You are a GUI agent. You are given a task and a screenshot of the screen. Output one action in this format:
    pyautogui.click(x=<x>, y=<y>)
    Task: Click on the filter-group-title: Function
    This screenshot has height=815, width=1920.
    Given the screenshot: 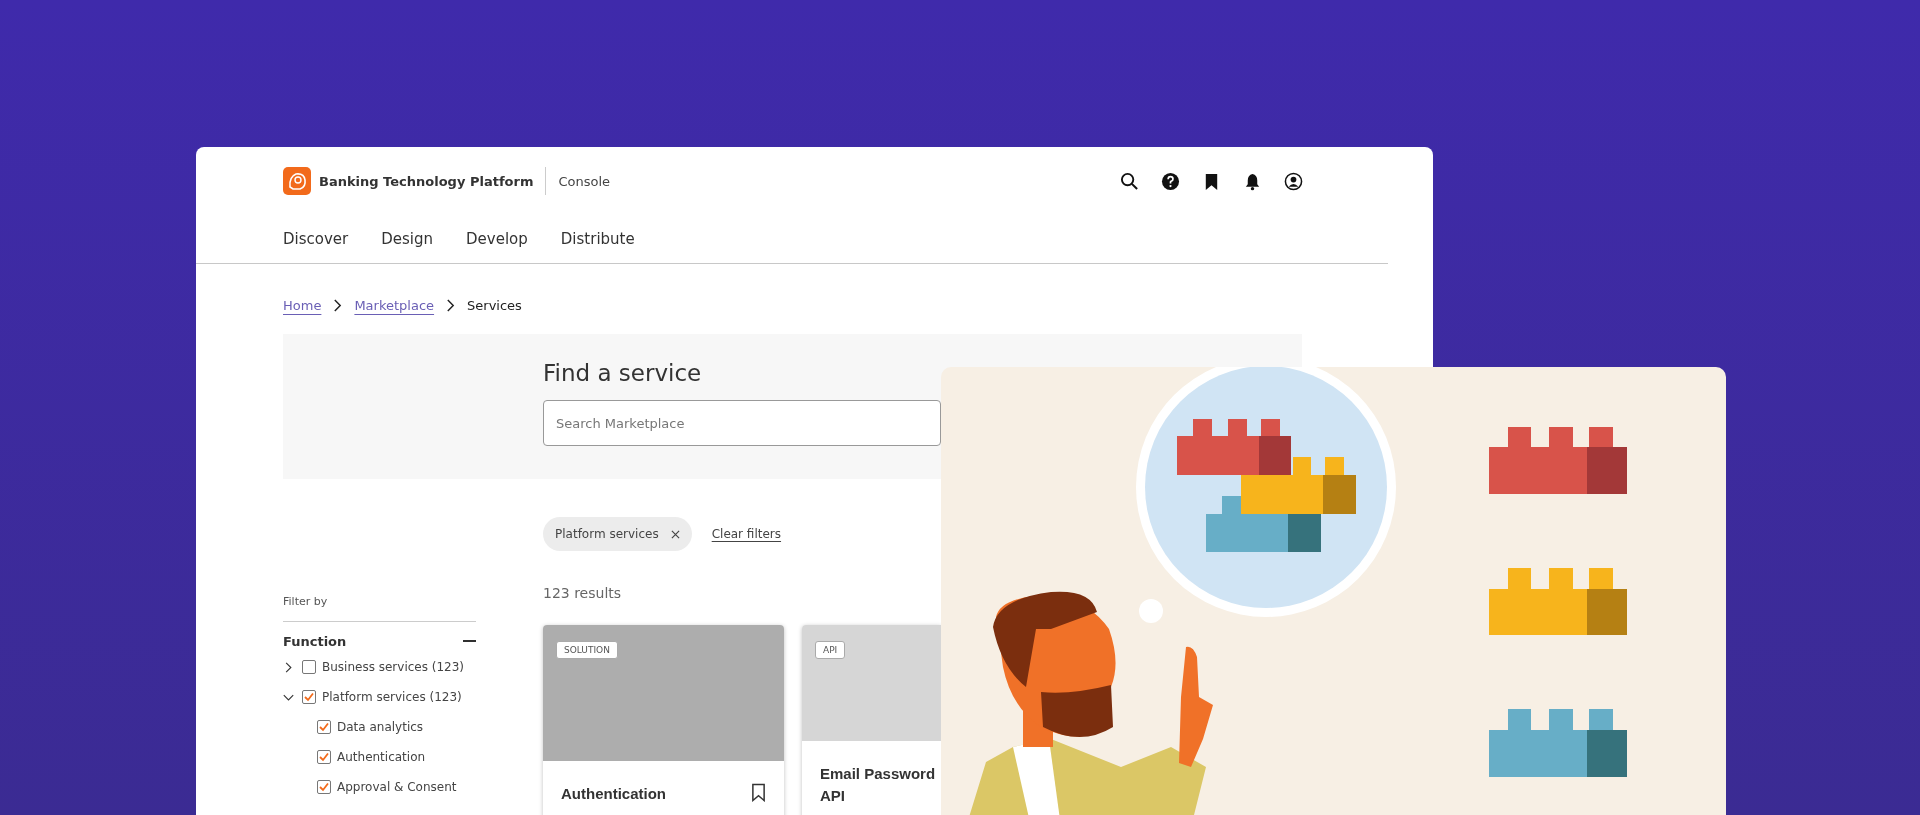 What is the action you would take?
    pyautogui.click(x=315, y=641)
    